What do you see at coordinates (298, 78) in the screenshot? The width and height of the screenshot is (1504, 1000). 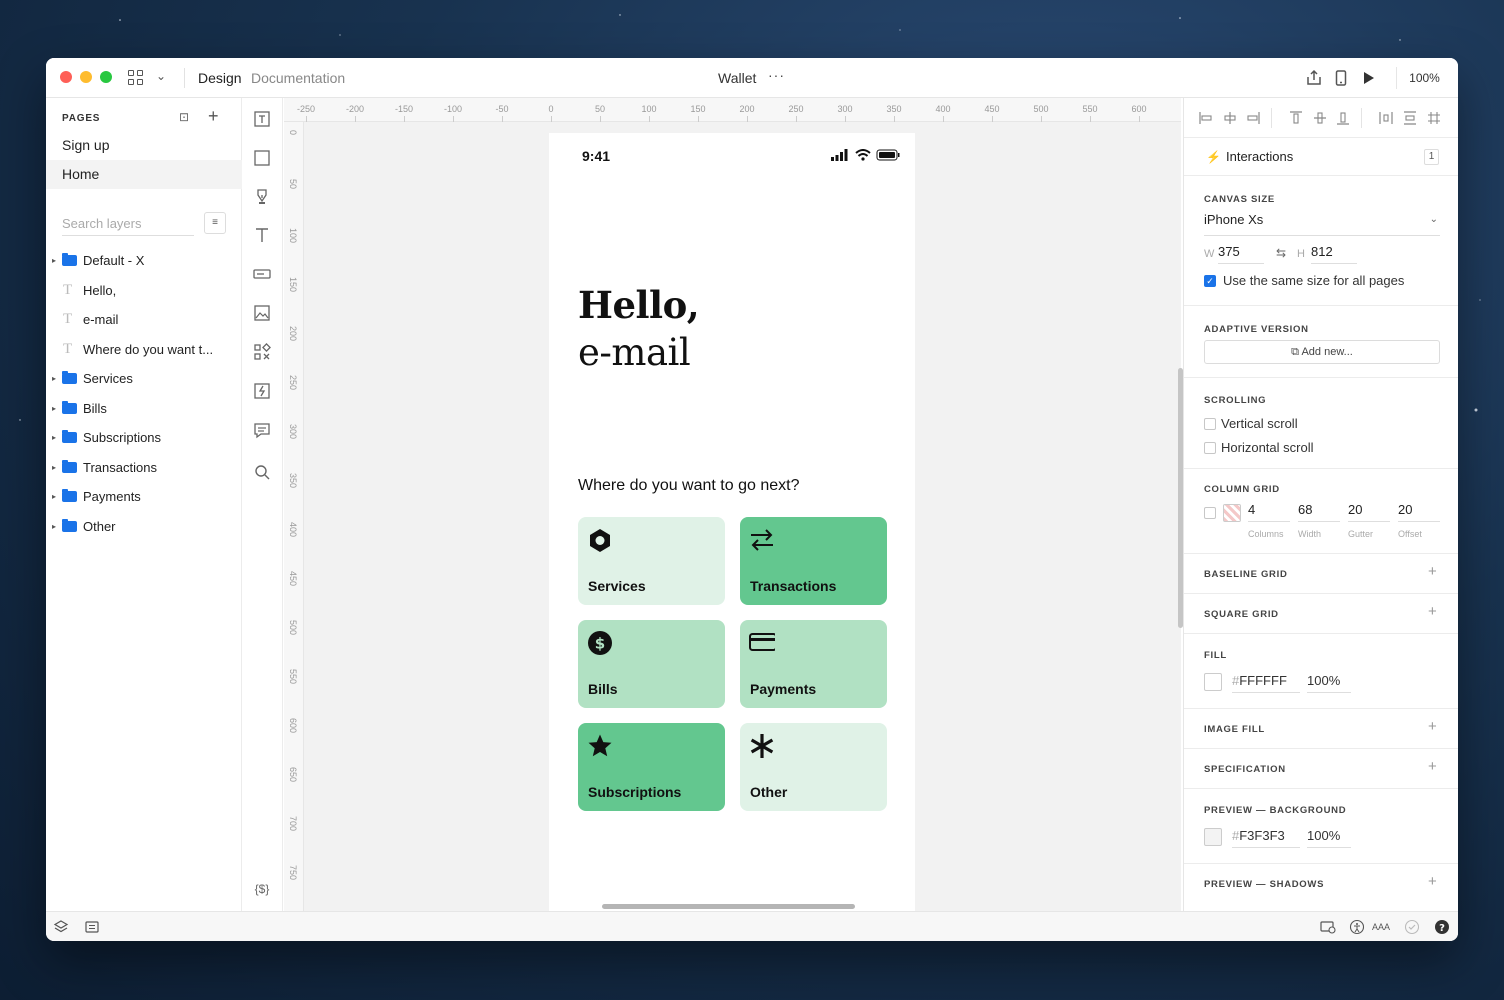 I see `tab-documentation: Documentation` at bounding box center [298, 78].